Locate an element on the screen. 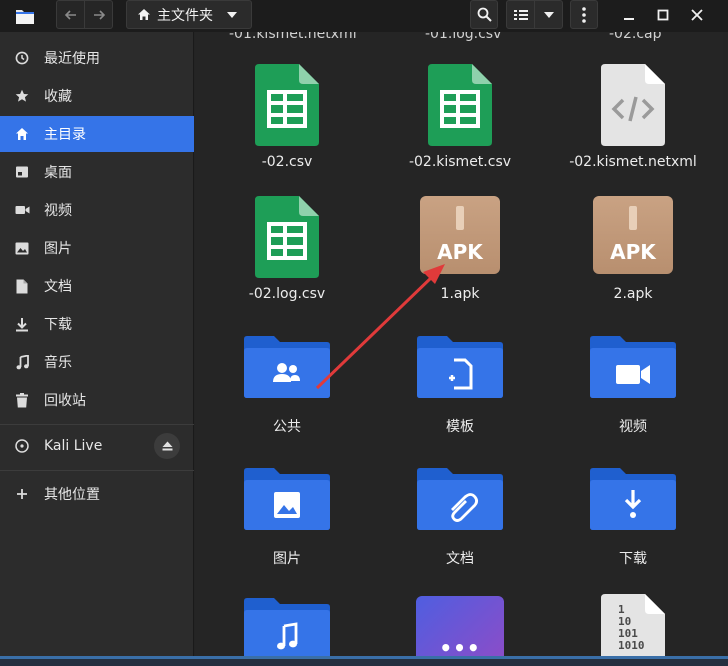 The image size is (728, 666). back-button is located at coordinates (70, 14).